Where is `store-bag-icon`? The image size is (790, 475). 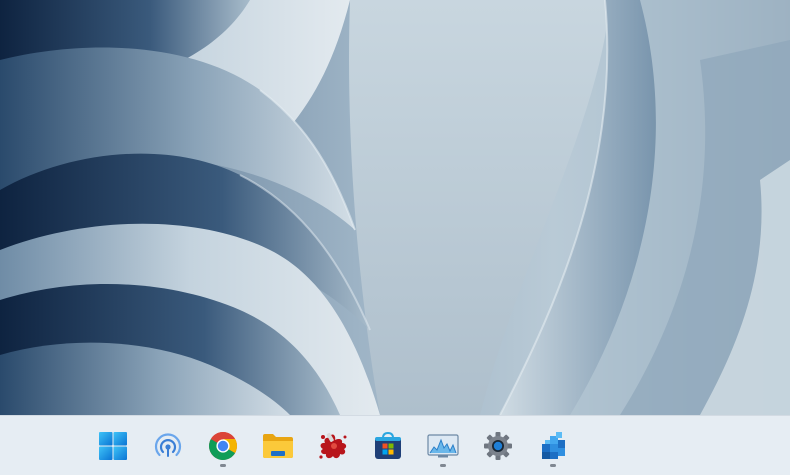 store-bag-icon is located at coordinates (388, 445).